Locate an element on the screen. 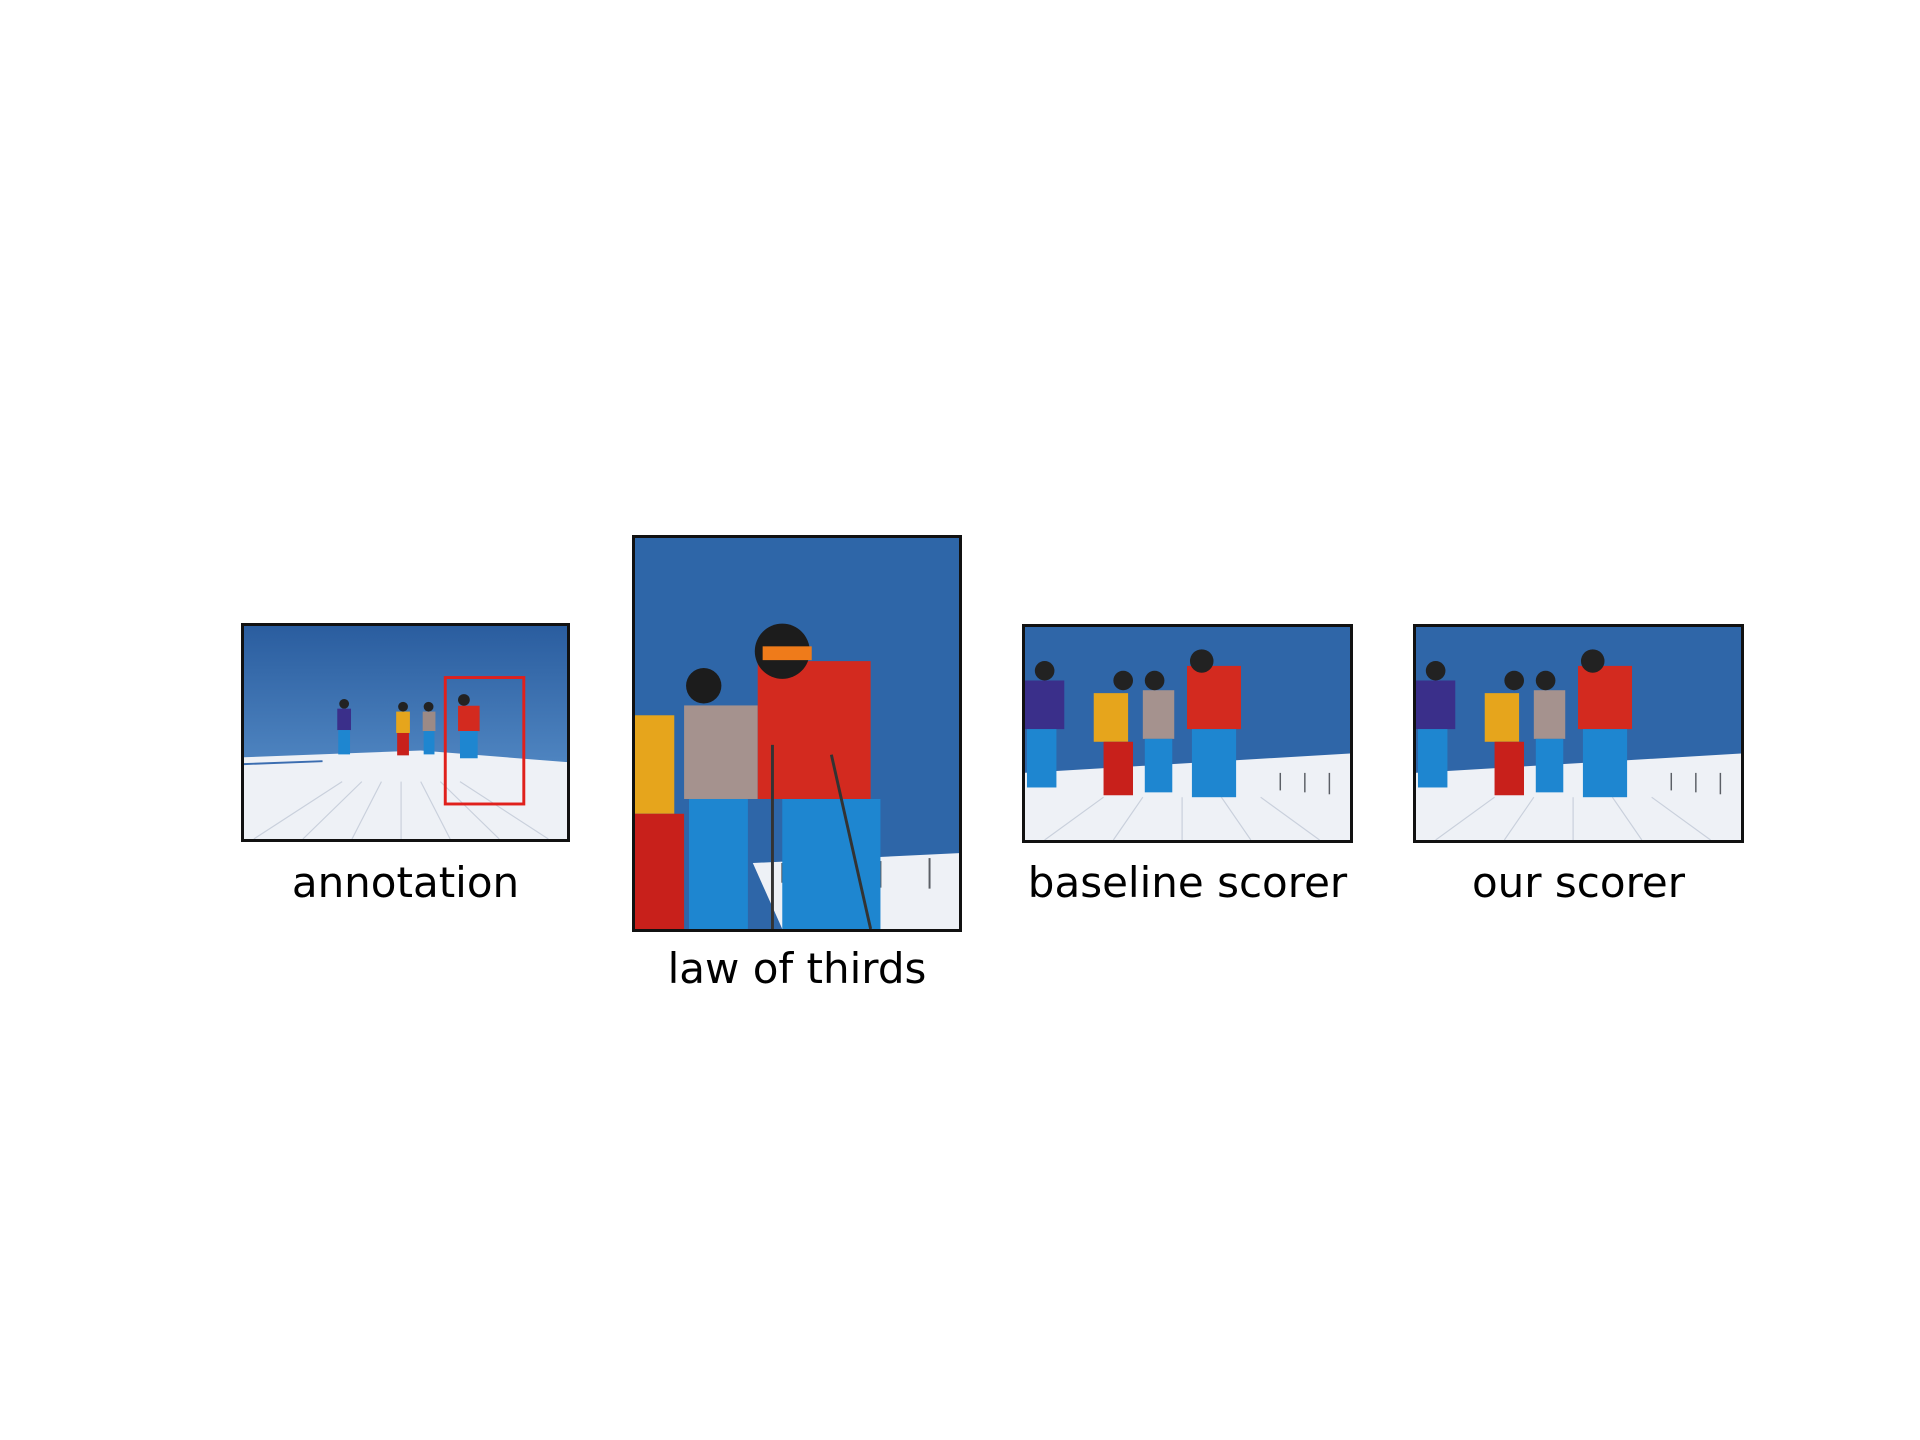 The image size is (1920, 1440). baseline-scorer-caption: baseline scorer is located at coordinates (1187, 882).